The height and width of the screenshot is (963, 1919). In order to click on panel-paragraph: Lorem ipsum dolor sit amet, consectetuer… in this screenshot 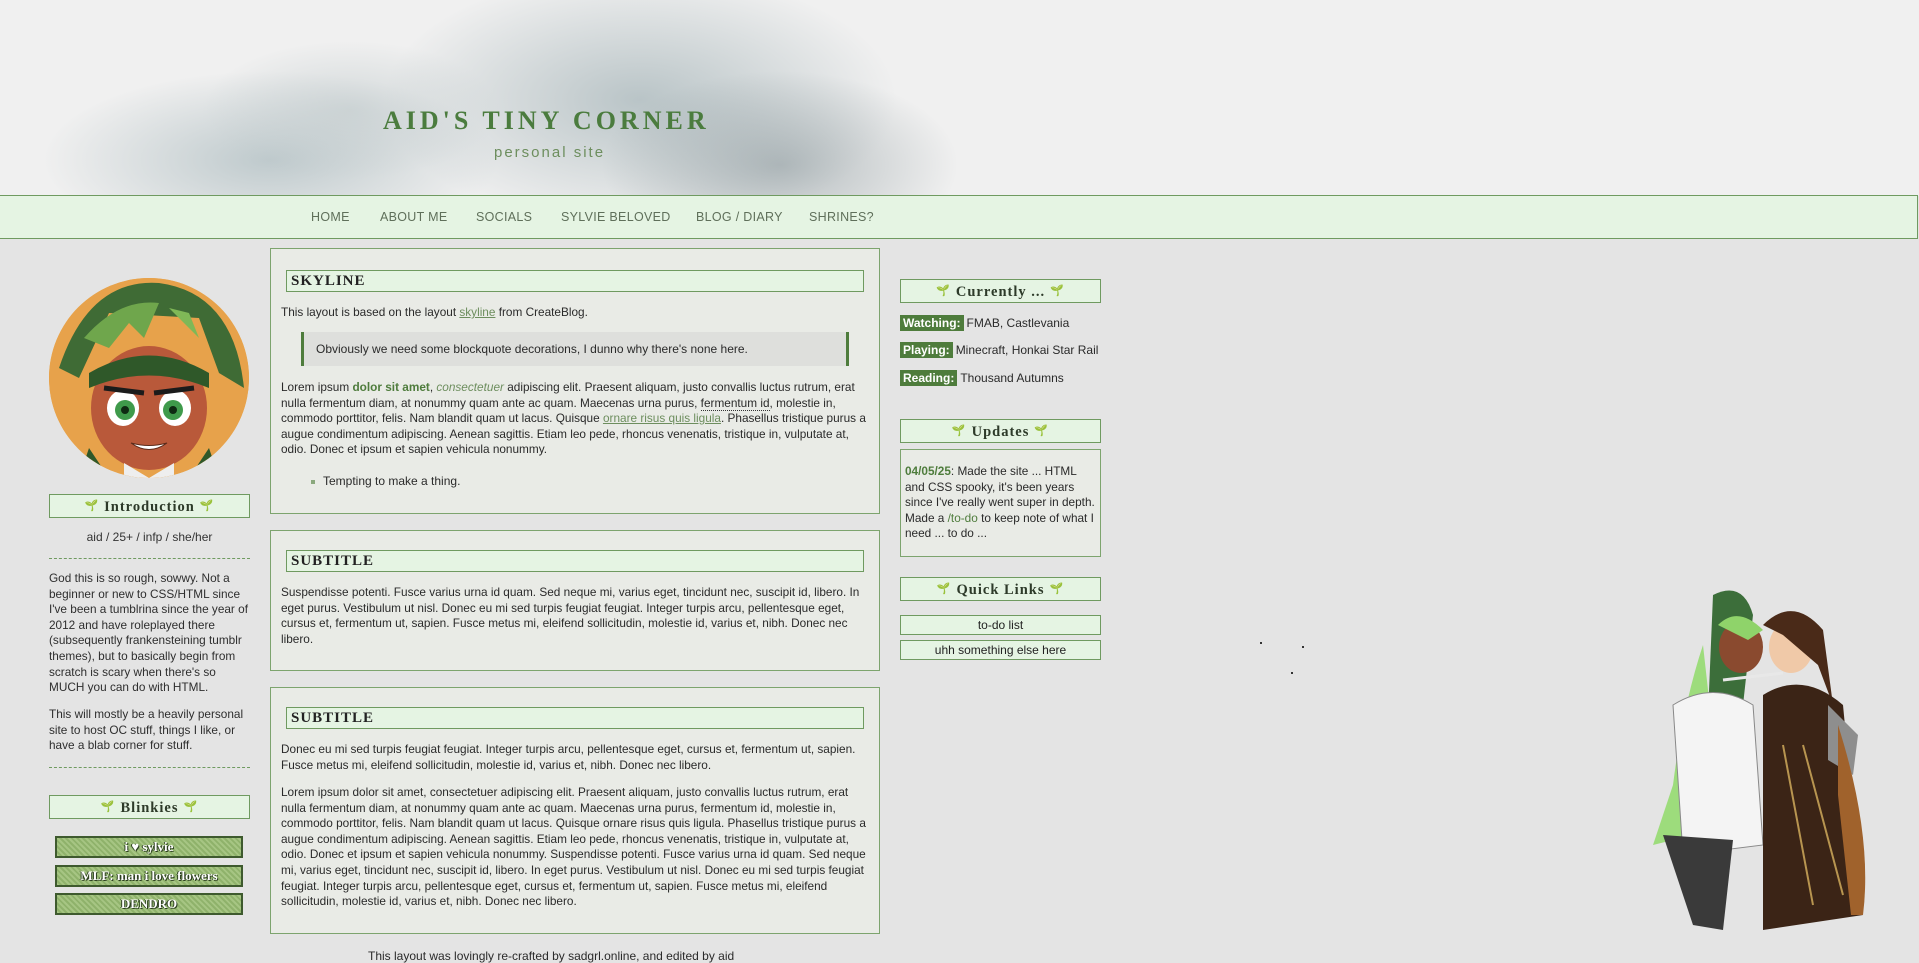, I will do `click(573, 847)`.